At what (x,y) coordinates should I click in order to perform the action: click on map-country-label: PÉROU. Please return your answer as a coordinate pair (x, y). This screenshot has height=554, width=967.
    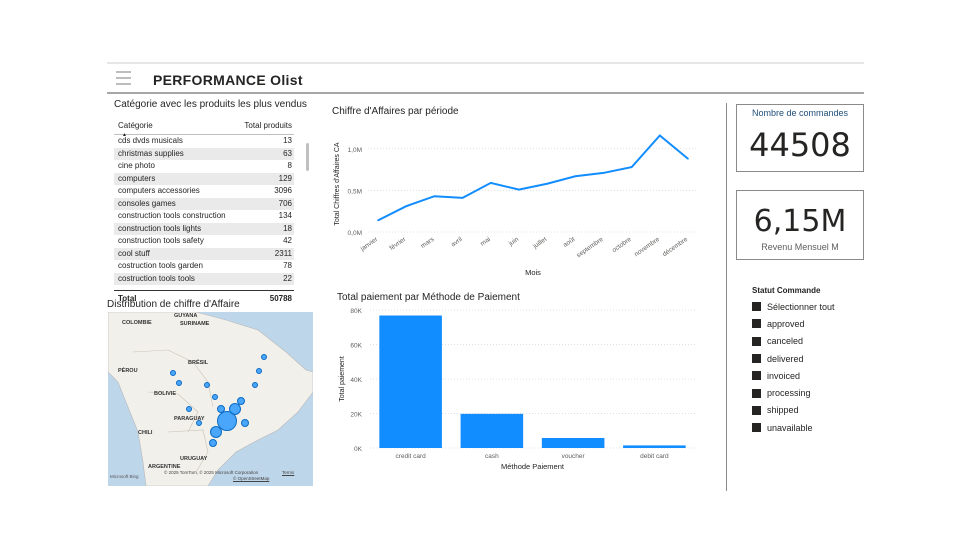
    Looking at the image, I should click on (128, 371).